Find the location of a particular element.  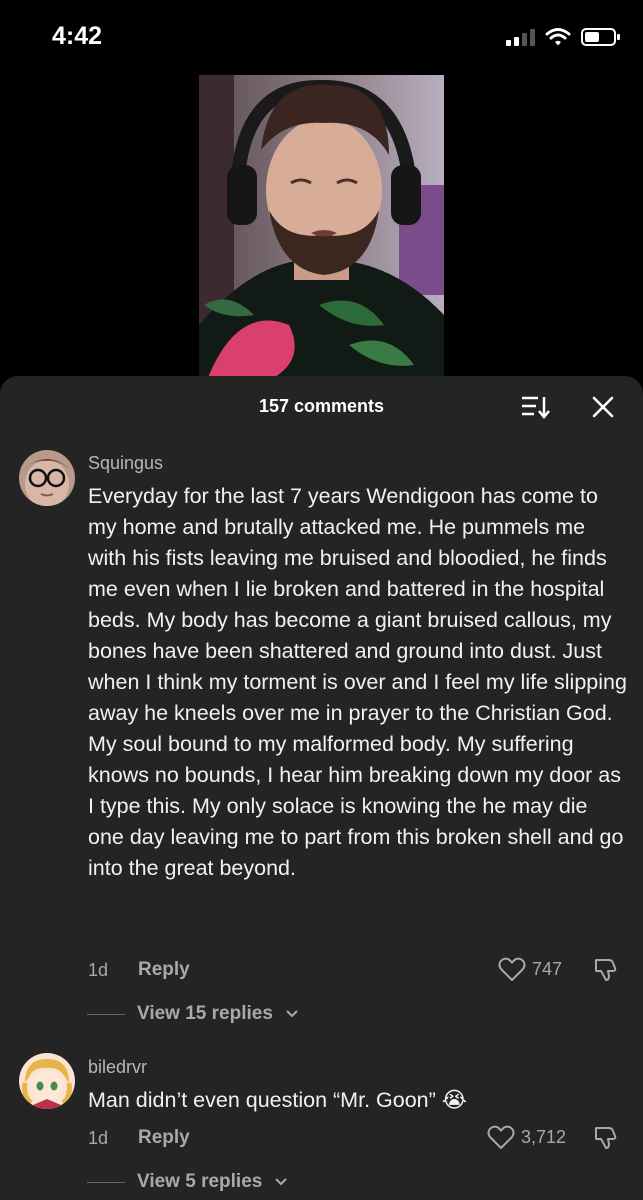

comment-username: biledrvr is located at coordinates (117, 1067).